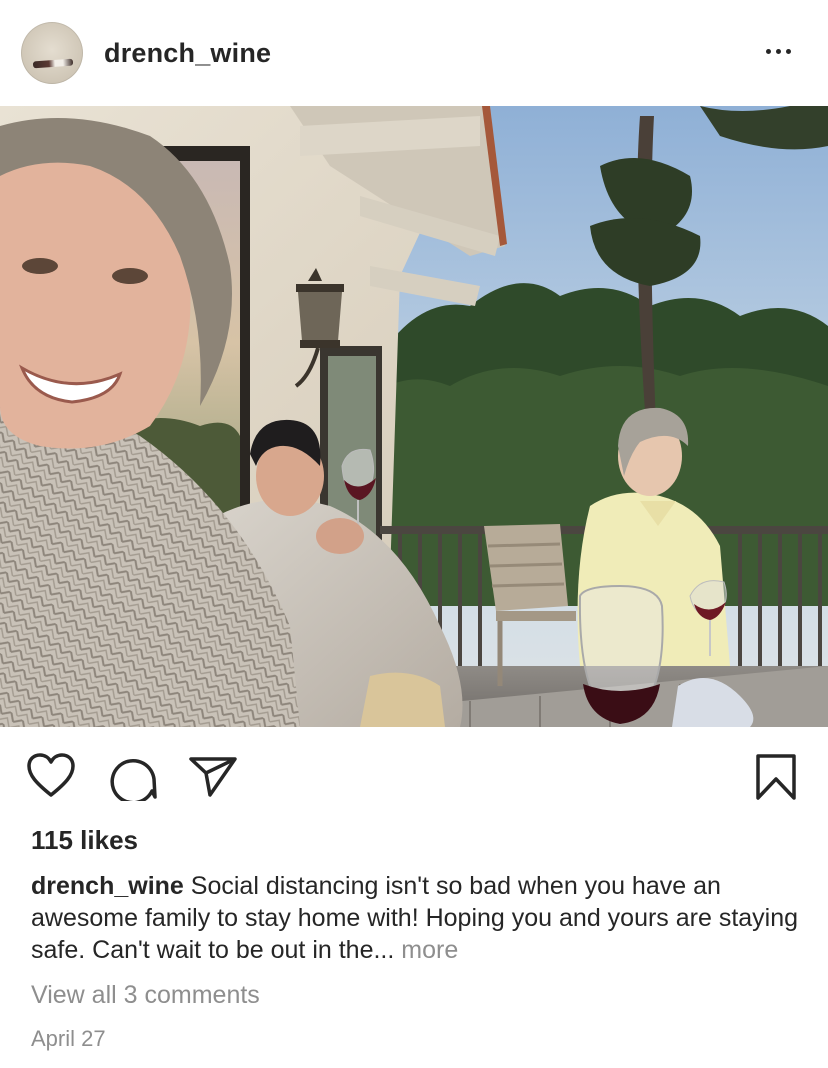 The height and width of the screenshot is (1068, 828). What do you see at coordinates (51, 776) in the screenshot?
I see `heart-outline-icon` at bounding box center [51, 776].